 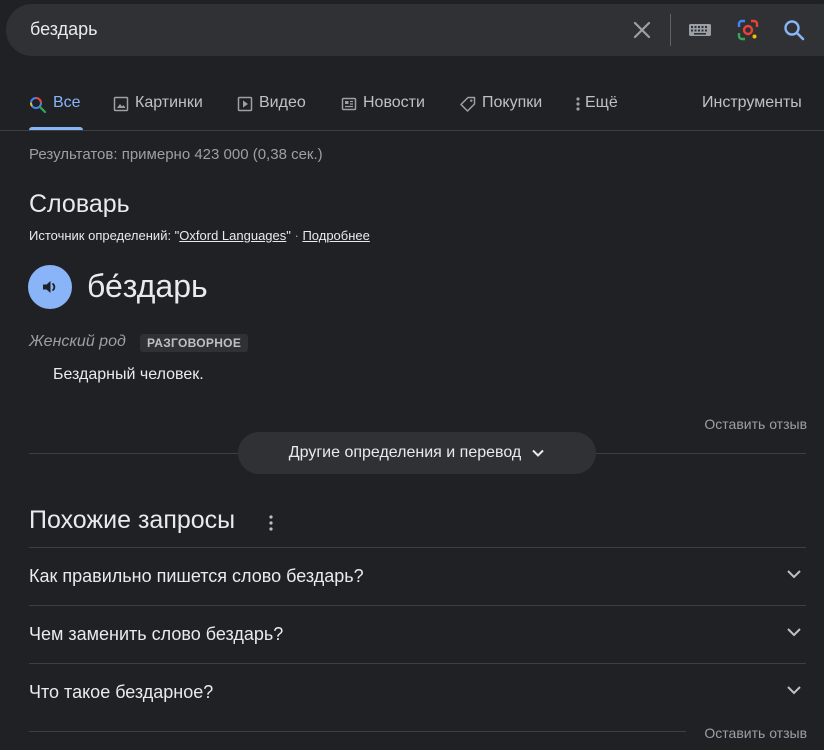 I want to click on tag-icon, so click(x=468, y=104).